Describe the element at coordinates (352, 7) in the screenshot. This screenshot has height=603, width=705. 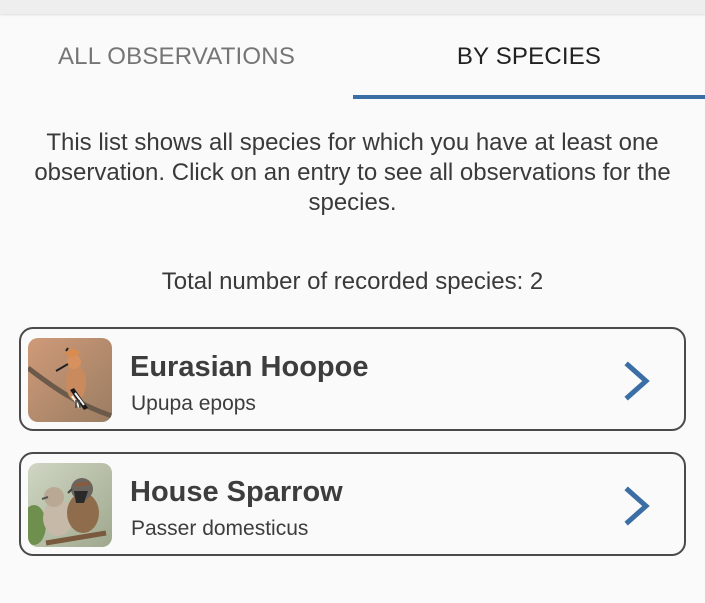
I see `app-top-bar` at that location.